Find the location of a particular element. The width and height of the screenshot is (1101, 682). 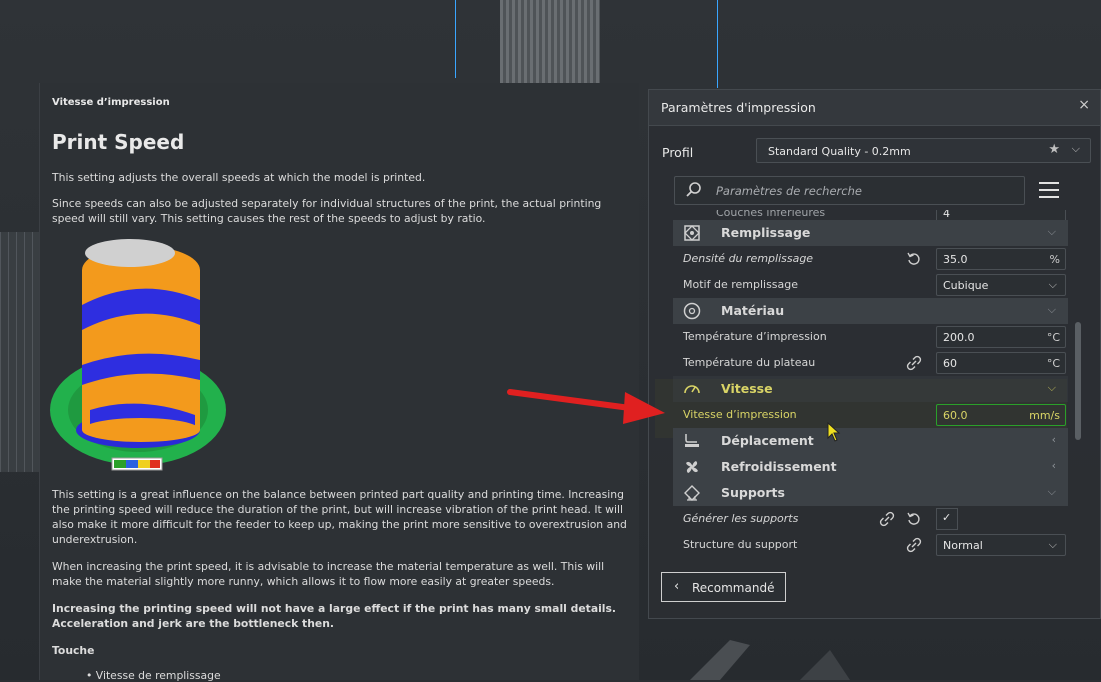

search-input: Paramètres de recherche is located at coordinates (849, 190).